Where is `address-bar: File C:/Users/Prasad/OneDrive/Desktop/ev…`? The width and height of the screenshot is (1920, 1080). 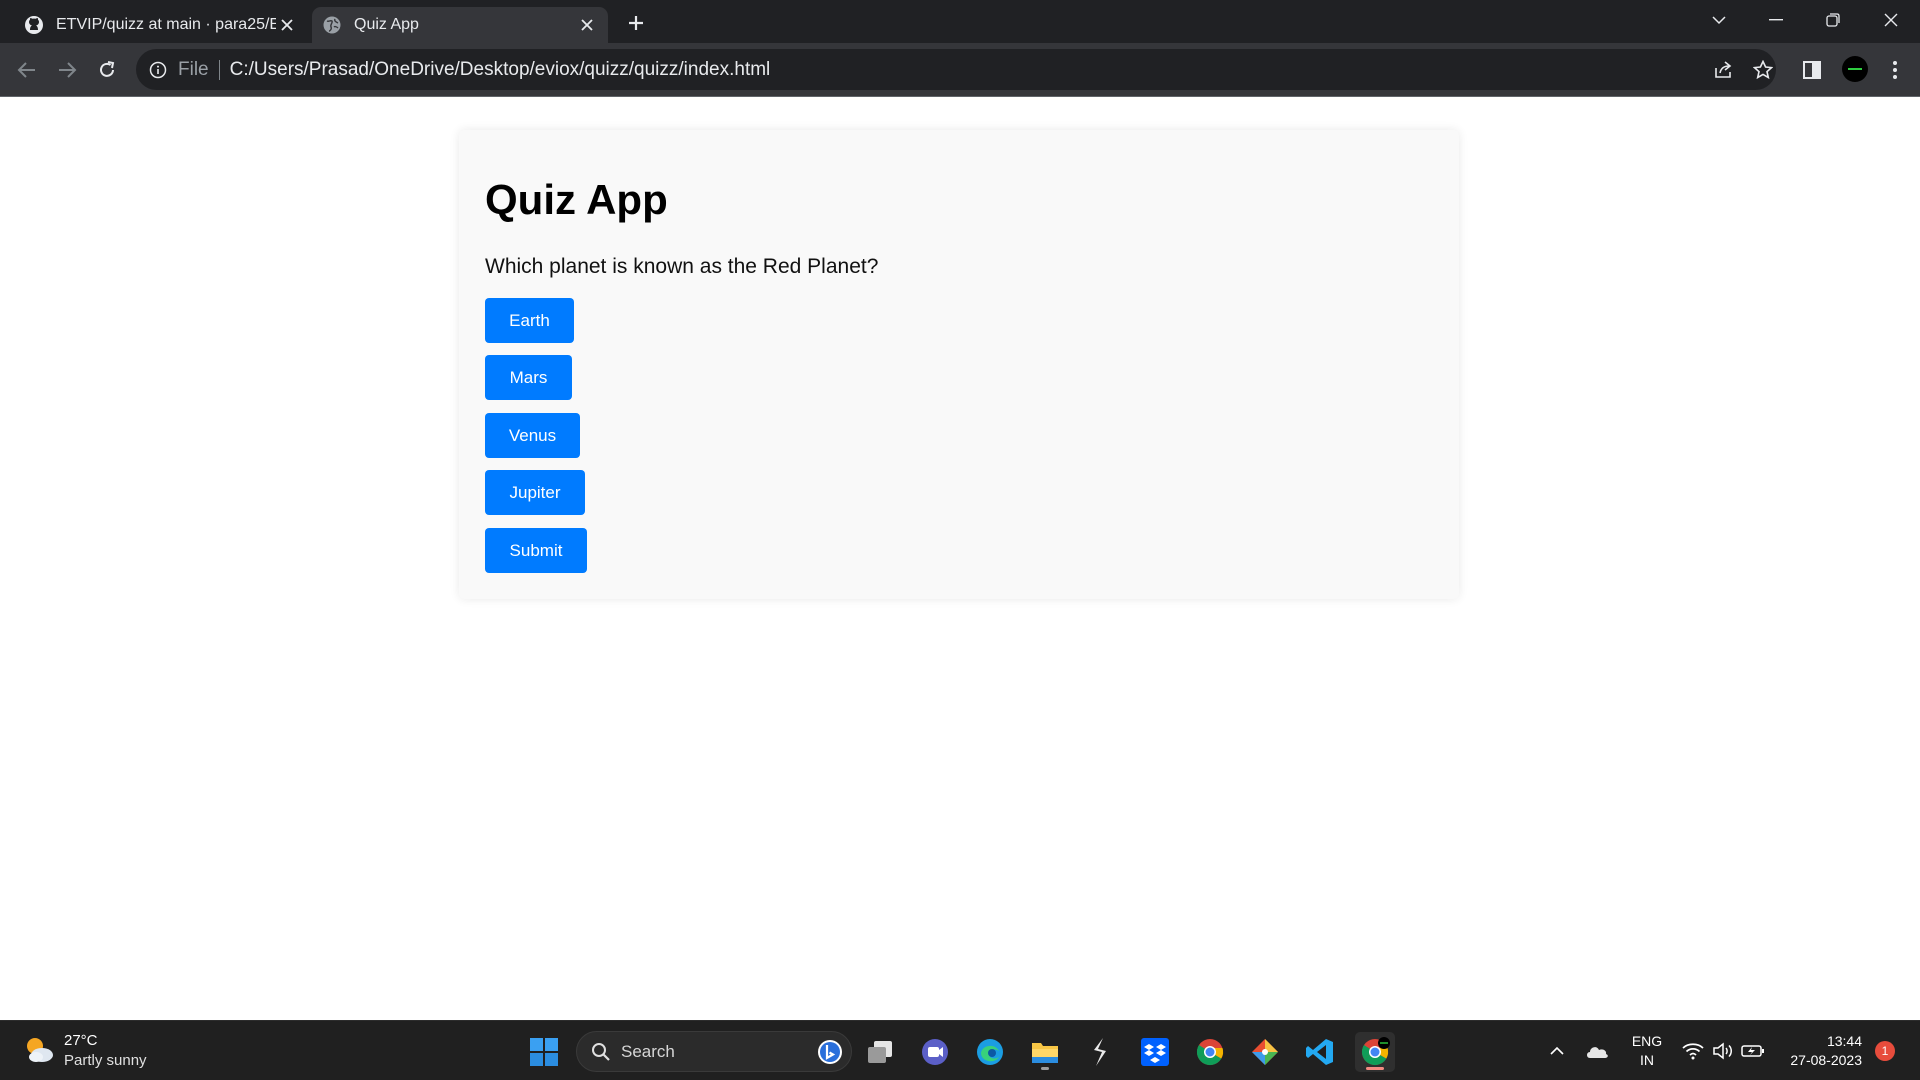 address-bar: File C:/Users/Prasad/OneDrive/Desktop/ev… is located at coordinates (956, 69).